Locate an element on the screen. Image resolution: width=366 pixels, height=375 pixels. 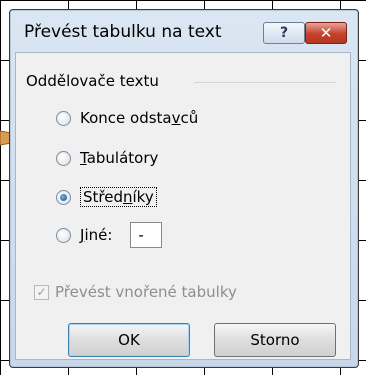
radio-other: Jiné: - is located at coordinates (109, 235).